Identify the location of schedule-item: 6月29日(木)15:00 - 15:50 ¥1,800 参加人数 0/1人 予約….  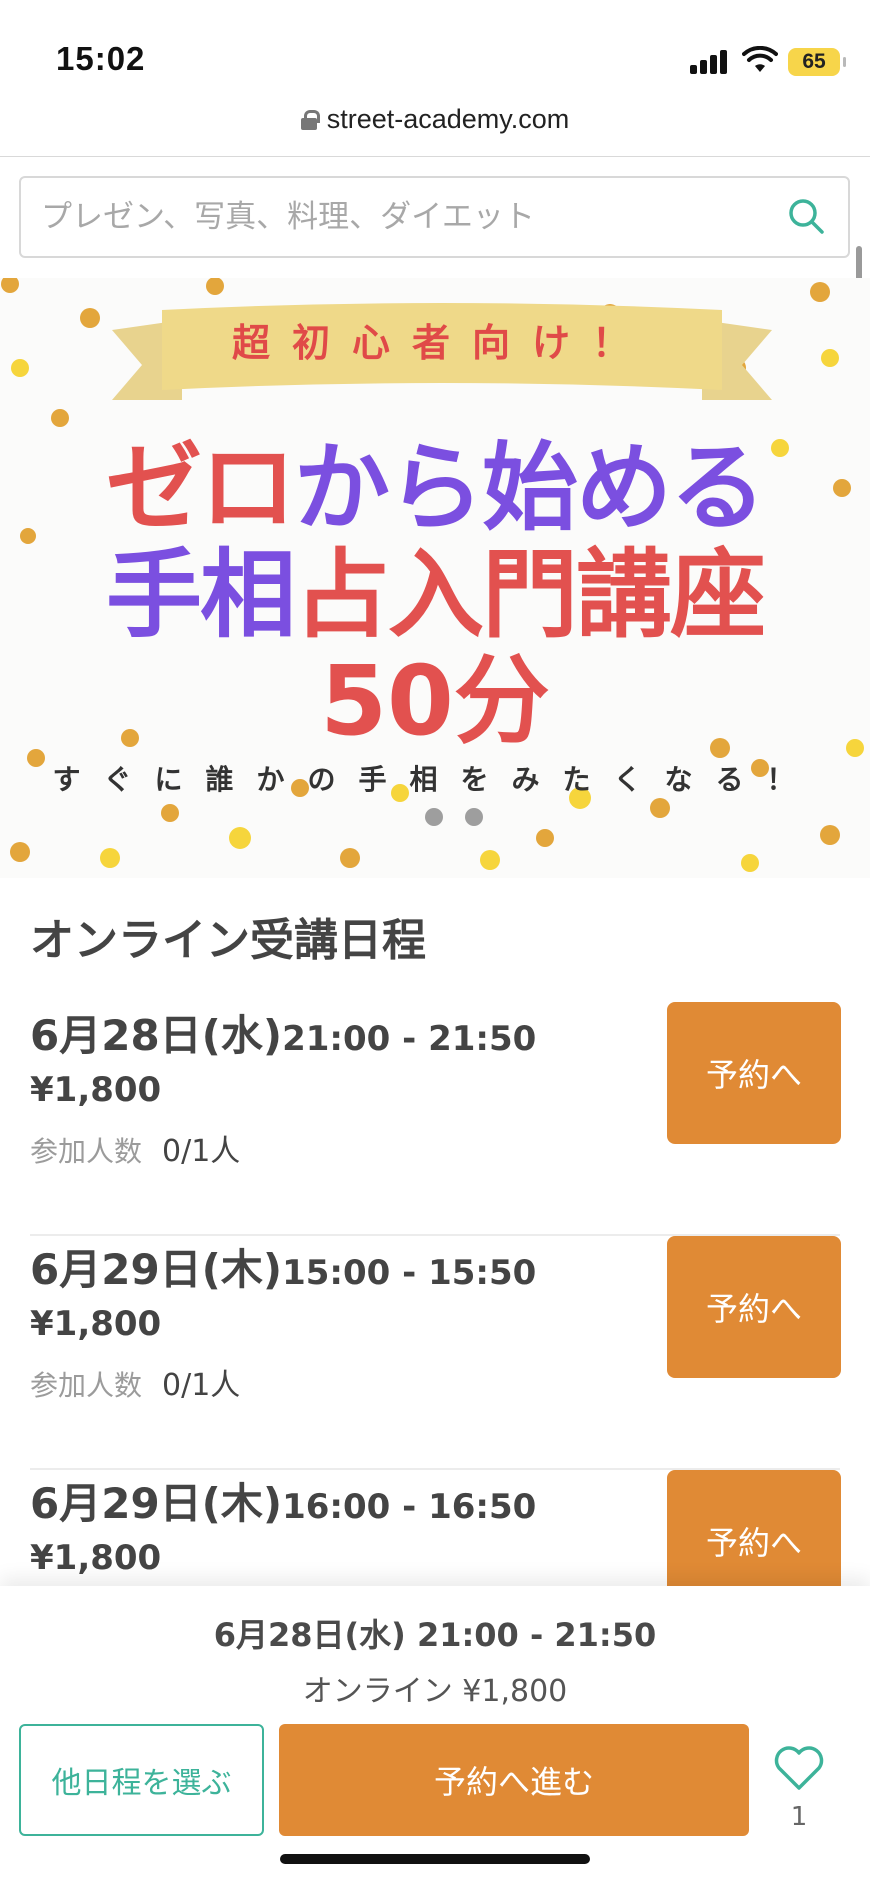
(435, 1353).